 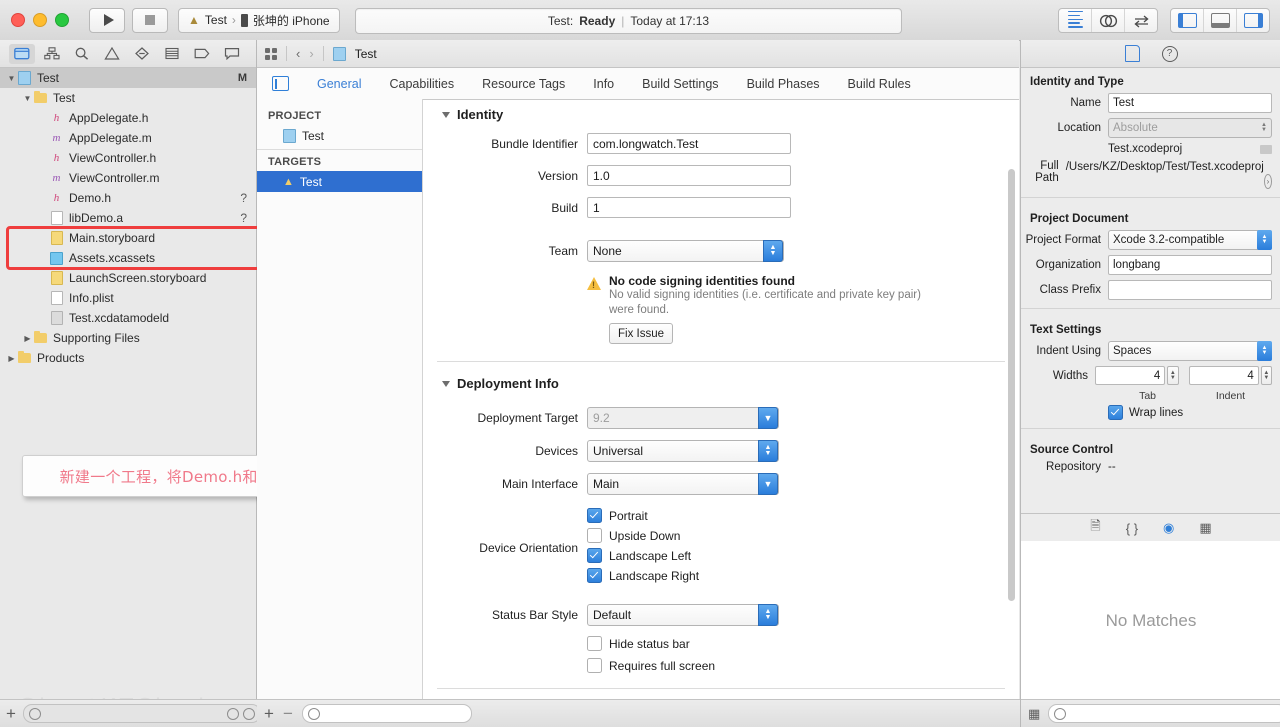 I want to click on navigator-row-test: ▼ Test, so click(x=128, y=98).